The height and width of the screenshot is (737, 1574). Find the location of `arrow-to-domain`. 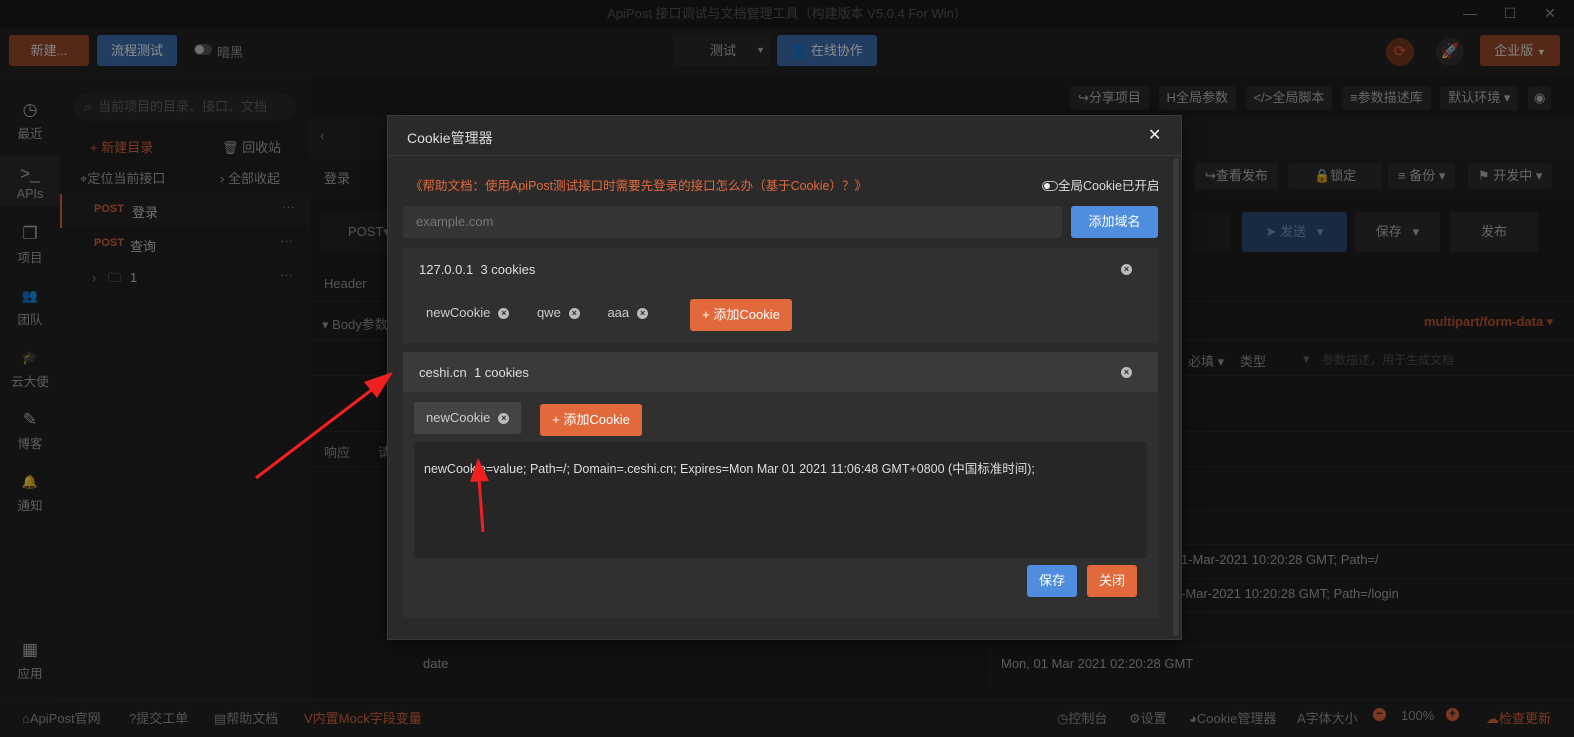

arrow-to-domain is located at coordinates (324, 426).